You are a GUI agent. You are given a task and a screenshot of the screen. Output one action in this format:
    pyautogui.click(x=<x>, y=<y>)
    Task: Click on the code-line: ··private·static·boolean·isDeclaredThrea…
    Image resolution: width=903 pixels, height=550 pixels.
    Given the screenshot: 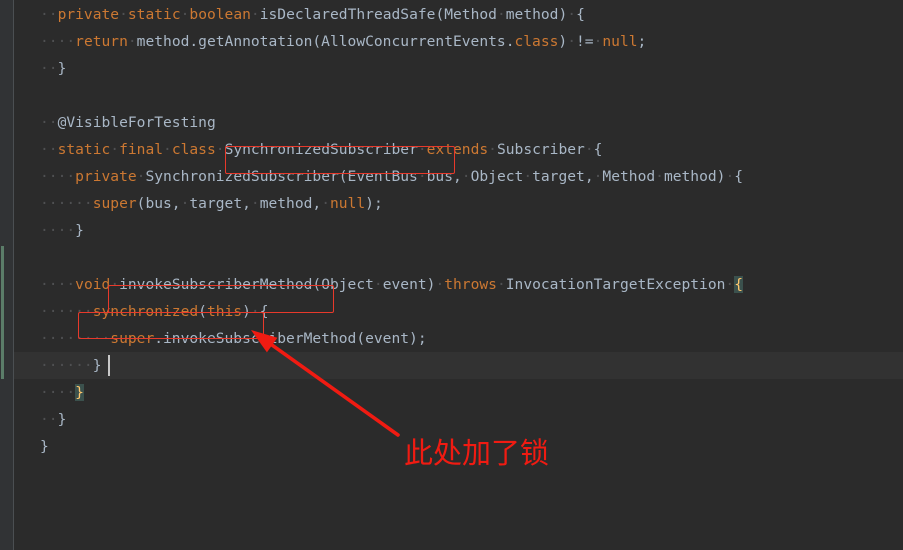 What is the action you would take?
    pyautogui.click(x=312, y=14)
    